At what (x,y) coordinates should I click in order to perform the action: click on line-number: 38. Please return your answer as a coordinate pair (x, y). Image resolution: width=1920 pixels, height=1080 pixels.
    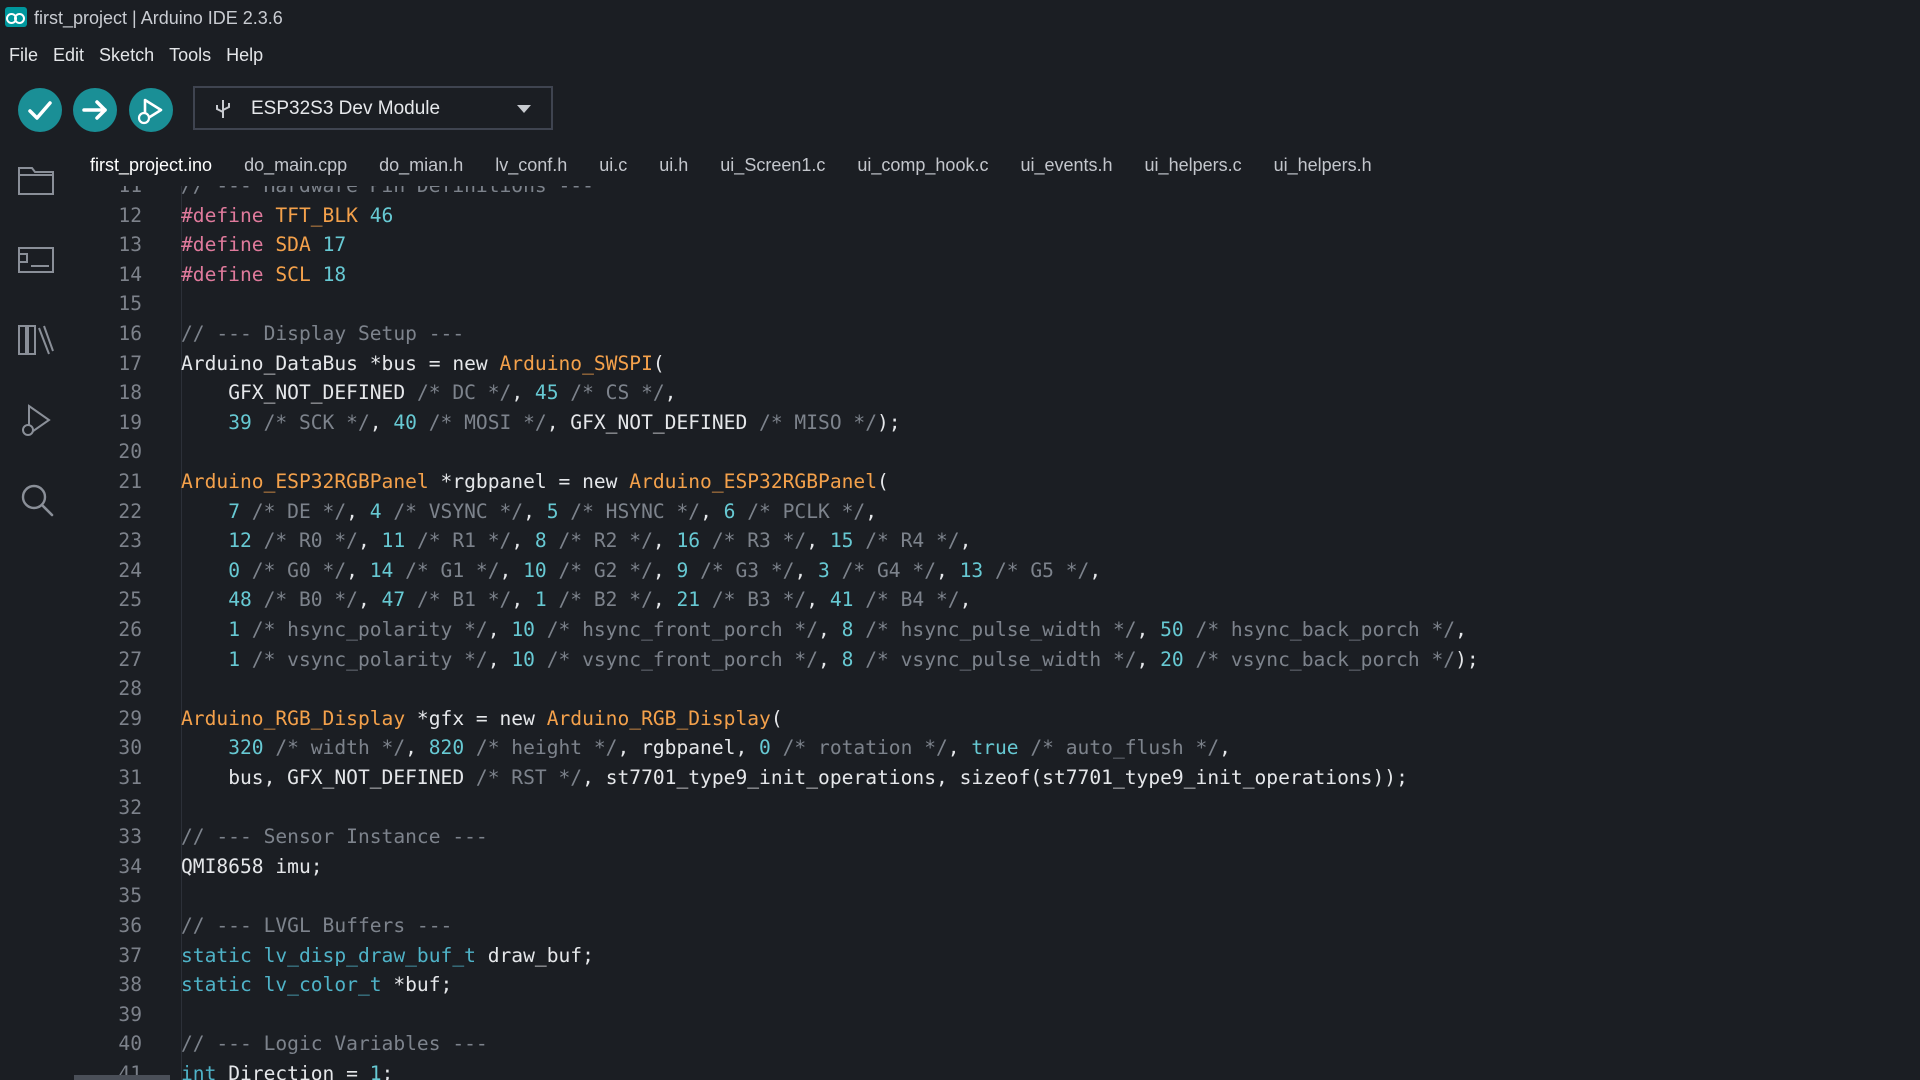
    Looking at the image, I should click on (130, 985).